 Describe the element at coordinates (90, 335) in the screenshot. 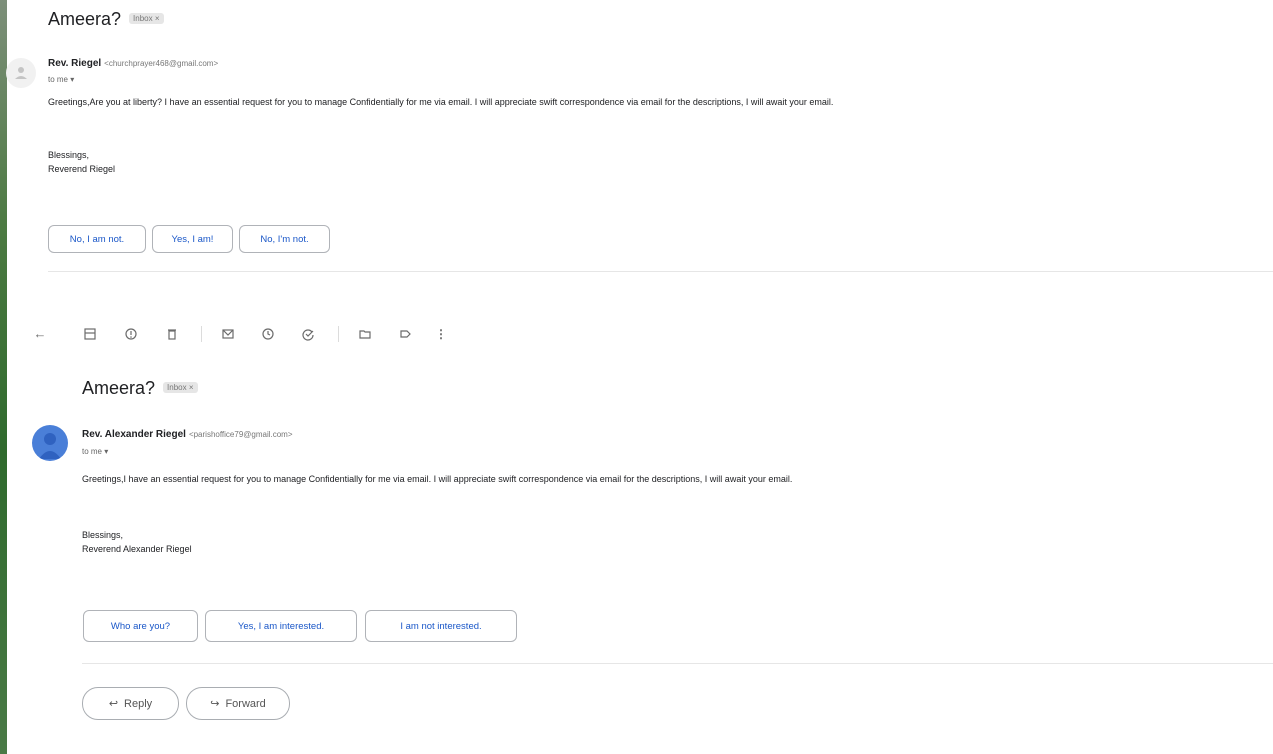

I see `archive-icon` at that location.